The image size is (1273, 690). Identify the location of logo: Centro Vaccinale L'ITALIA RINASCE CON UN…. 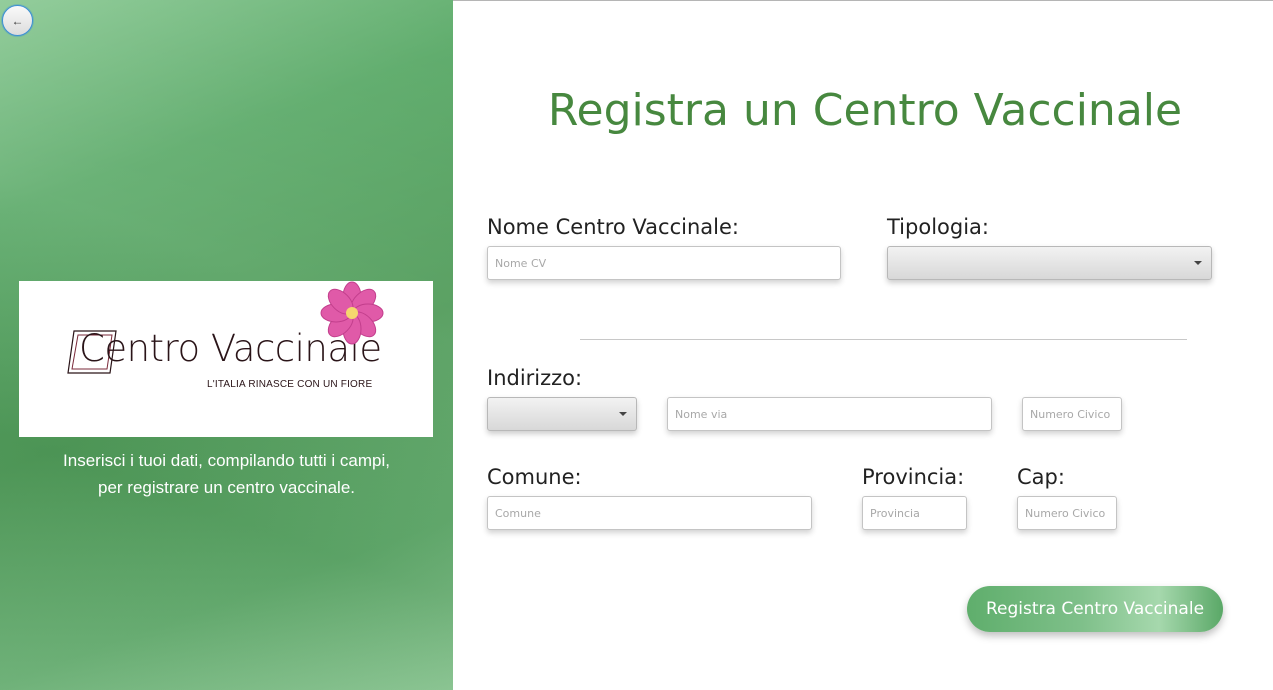
(226, 359).